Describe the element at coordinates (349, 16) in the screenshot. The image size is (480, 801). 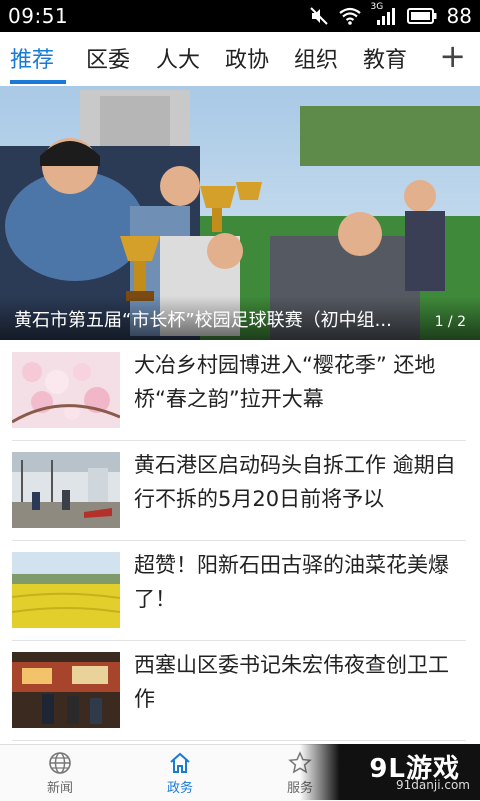
I see `wifi-icon` at that location.